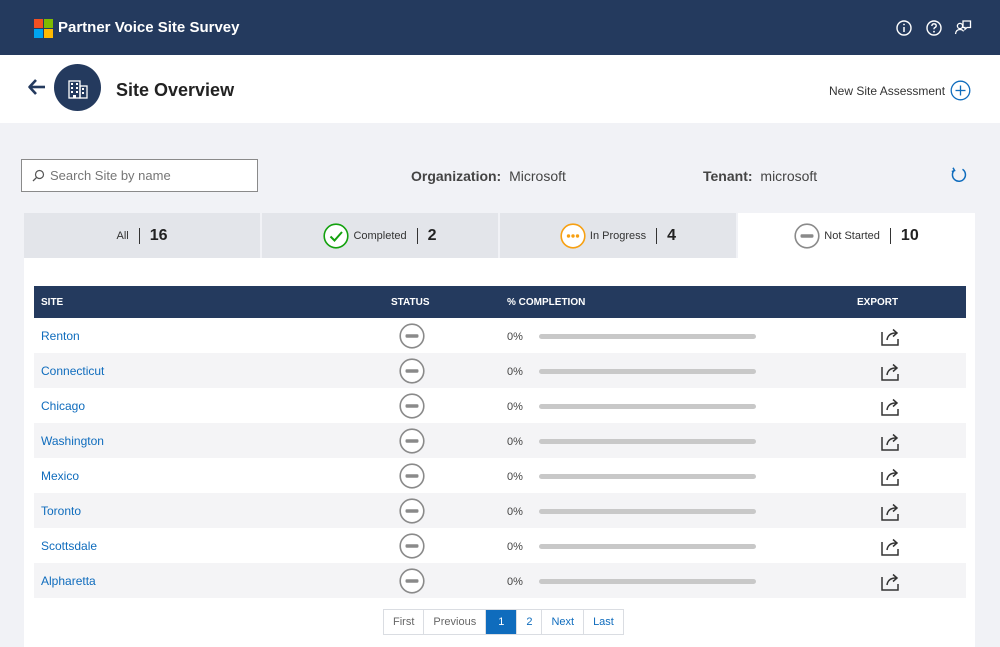 The width and height of the screenshot is (1000, 647). I want to click on previous-page-button: Previous, so click(455, 622).